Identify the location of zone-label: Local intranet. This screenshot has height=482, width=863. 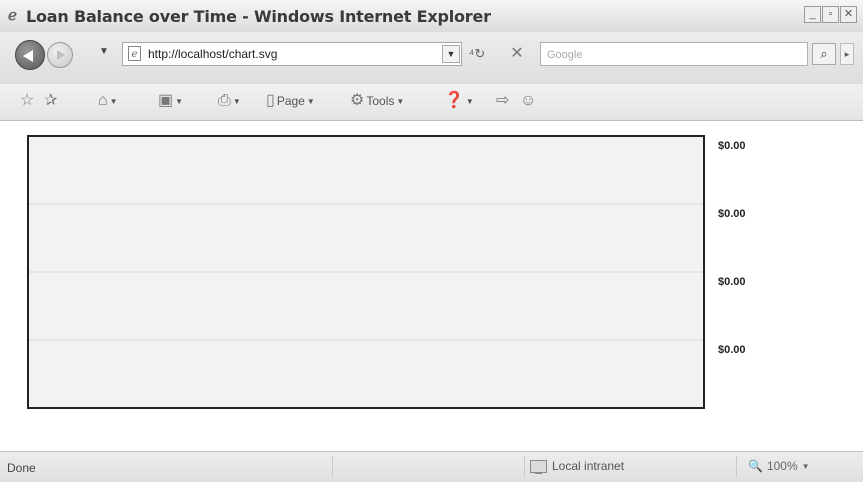
(588, 466).